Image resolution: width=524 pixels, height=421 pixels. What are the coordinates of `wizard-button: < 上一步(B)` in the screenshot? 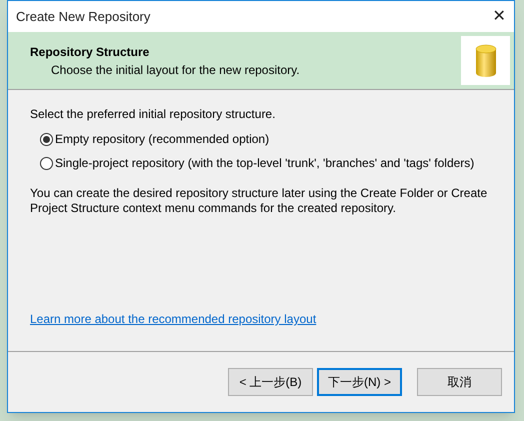 It's located at (270, 382).